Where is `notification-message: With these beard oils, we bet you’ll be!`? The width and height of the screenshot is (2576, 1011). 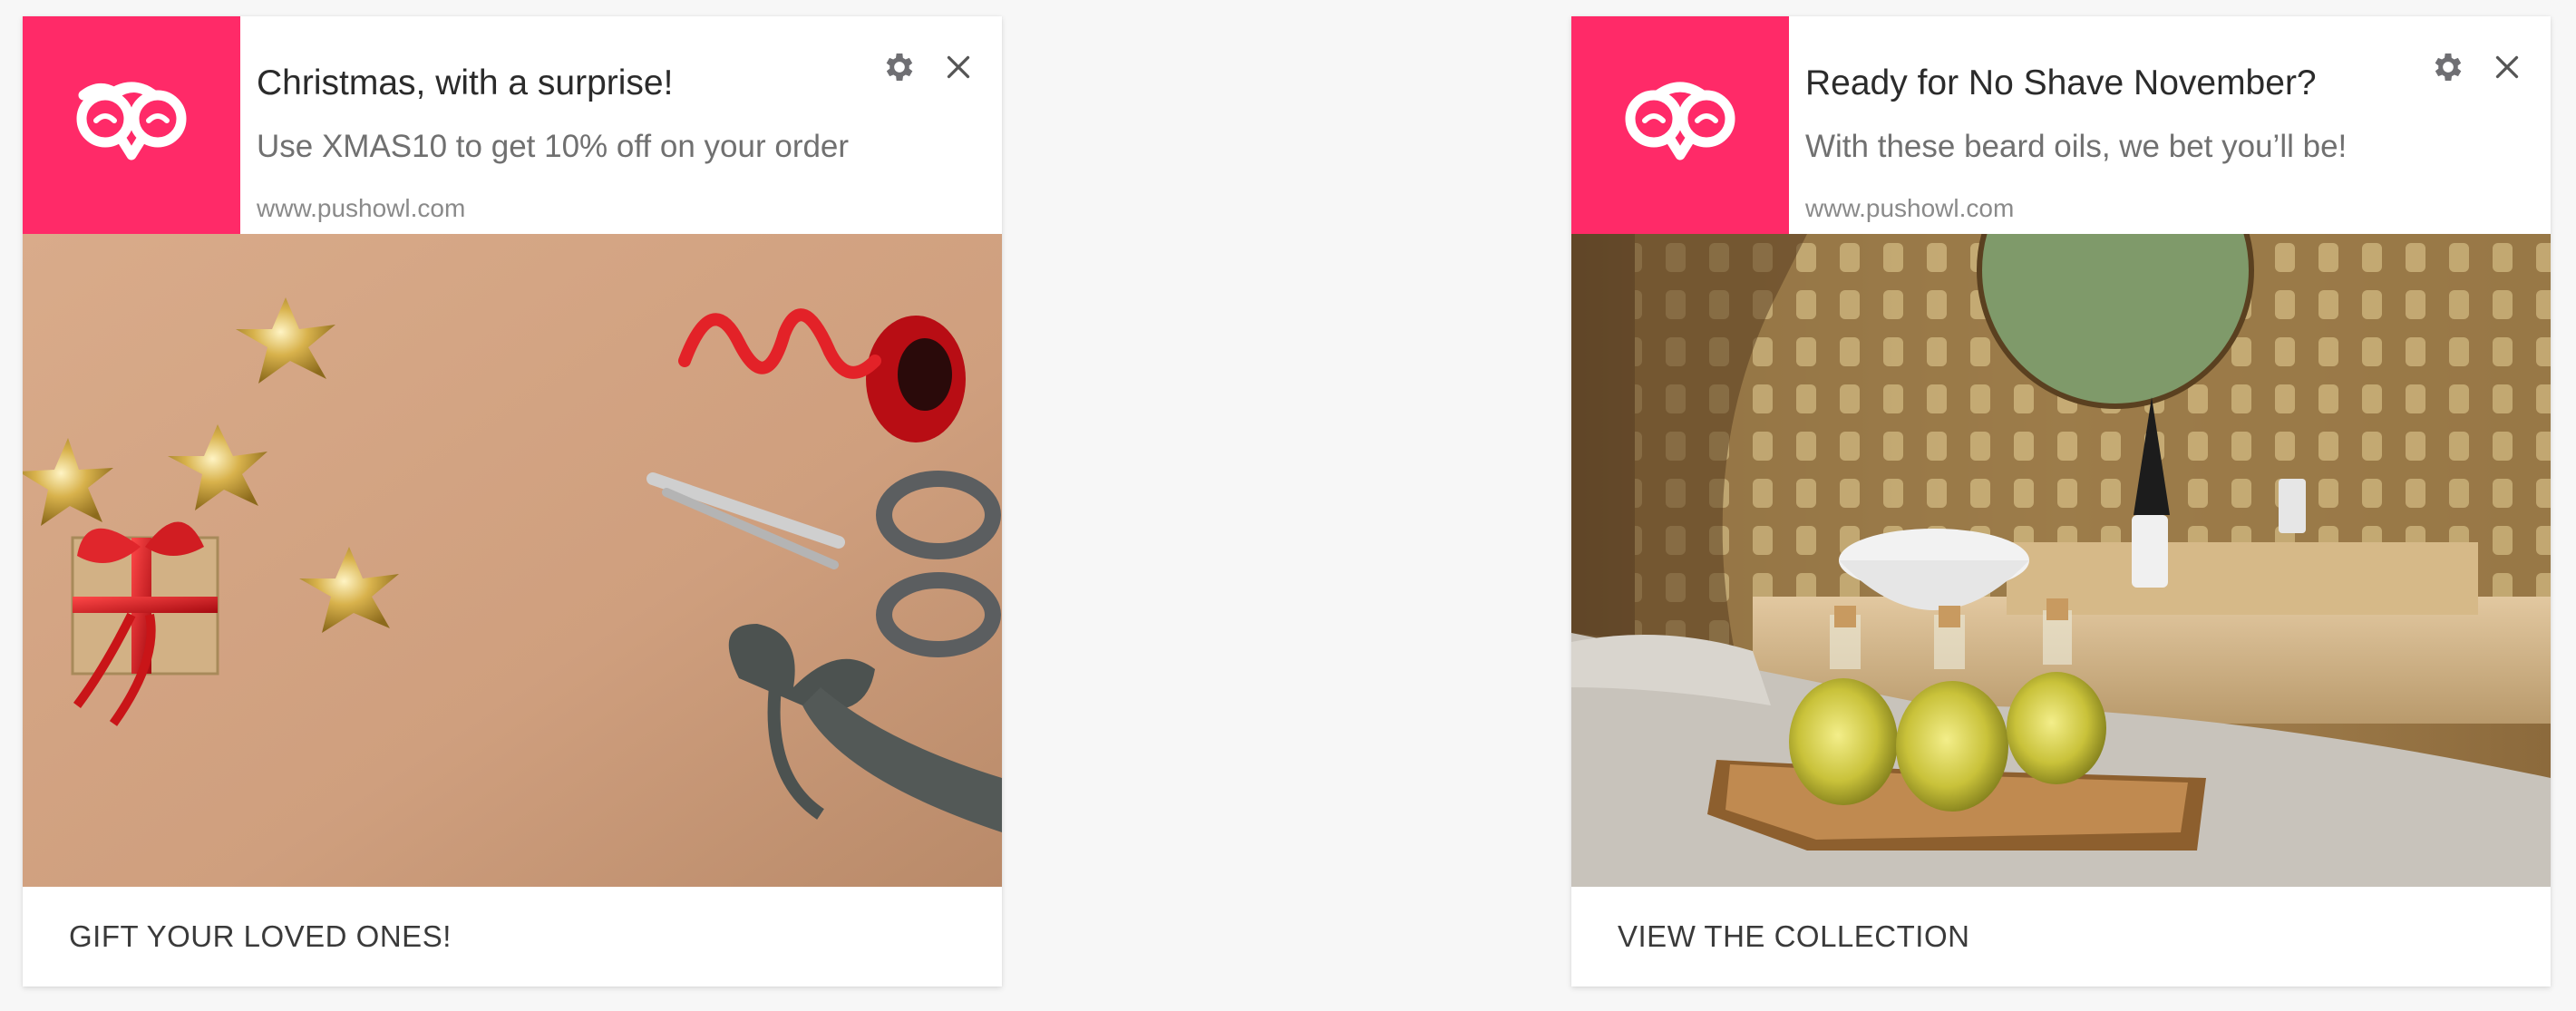 notification-message: With these beard oils, we bet you’ll be! is located at coordinates (2076, 146).